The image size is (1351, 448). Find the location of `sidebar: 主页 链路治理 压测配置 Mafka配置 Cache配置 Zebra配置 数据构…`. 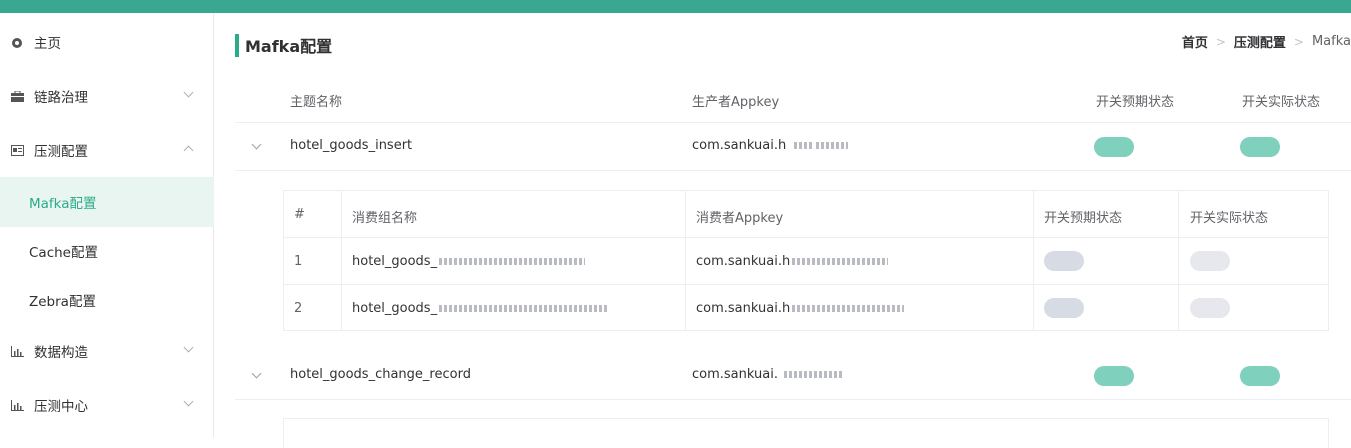

sidebar: 主页 链路治理 压测配置 Mafka配置 Cache配置 Zebra配置 数据构… is located at coordinates (107, 225).